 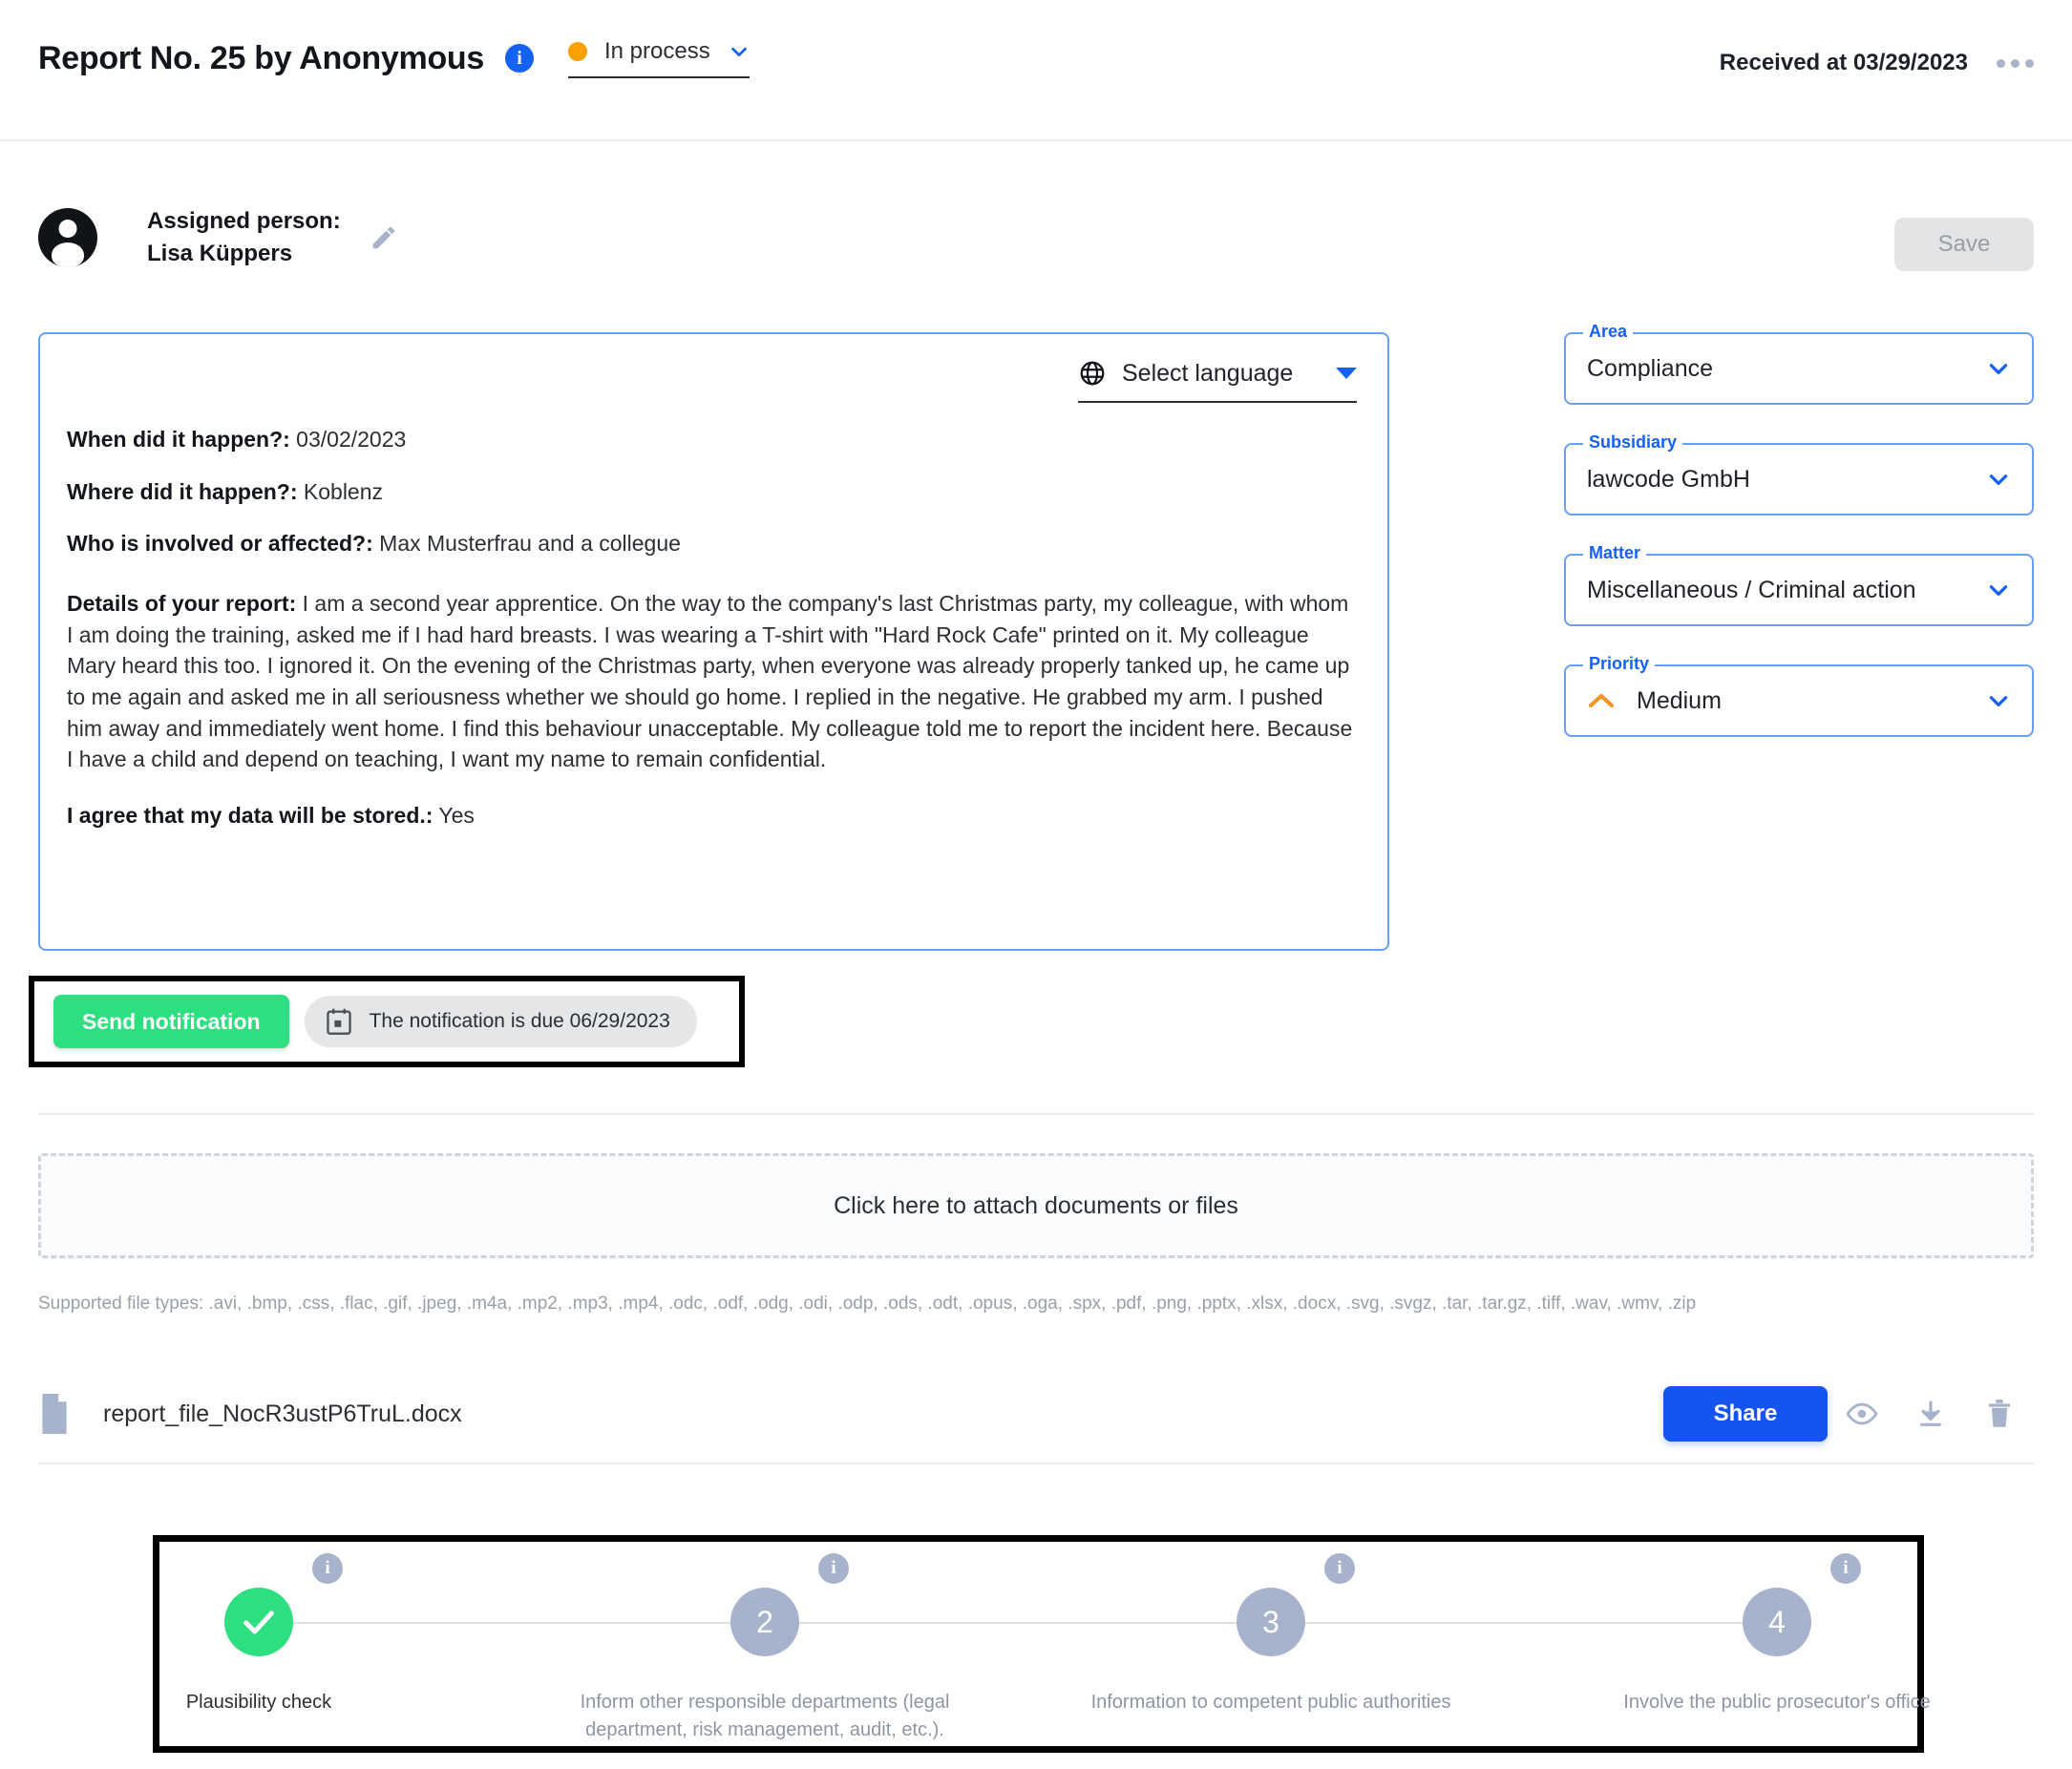 What do you see at coordinates (1862, 1414) in the screenshot?
I see `preview-eye-icon` at bounding box center [1862, 1414].